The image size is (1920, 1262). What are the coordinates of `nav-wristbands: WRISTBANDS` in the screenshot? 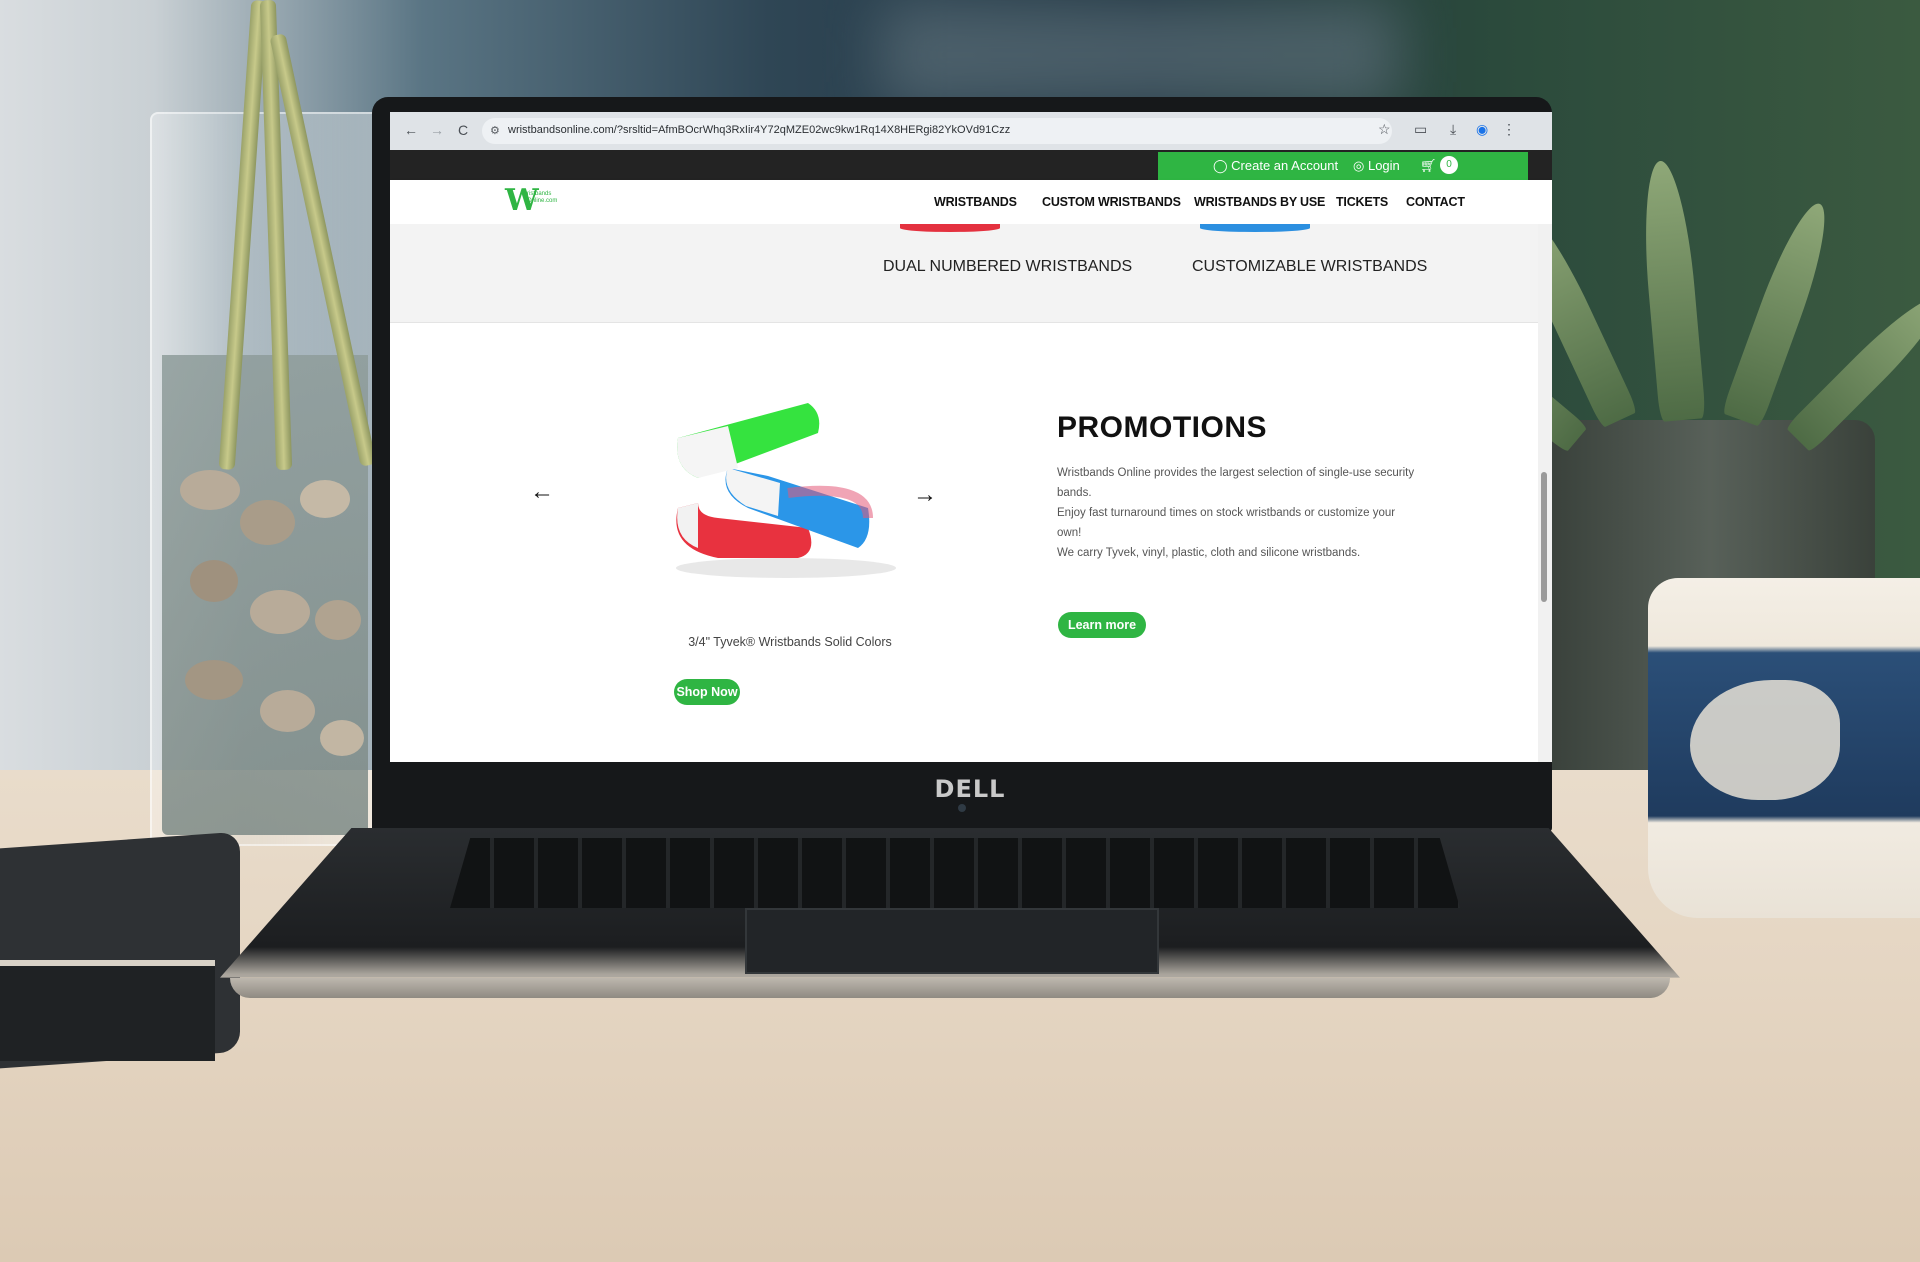 It's located at (975, 202).